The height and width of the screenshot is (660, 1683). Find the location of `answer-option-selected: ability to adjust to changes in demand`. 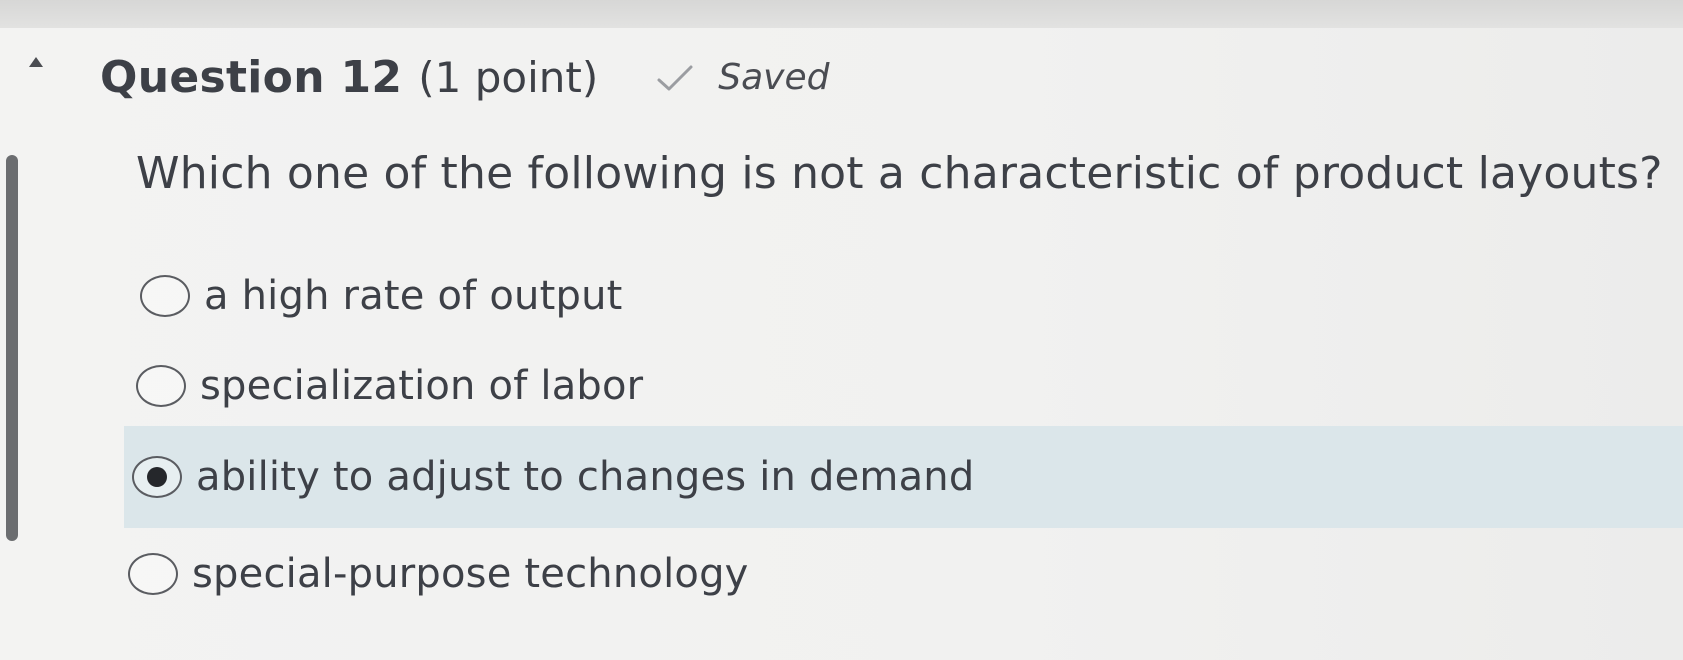

answer-option-selected: ability to adjust to changes in demand is located at coordinates (903, 477).